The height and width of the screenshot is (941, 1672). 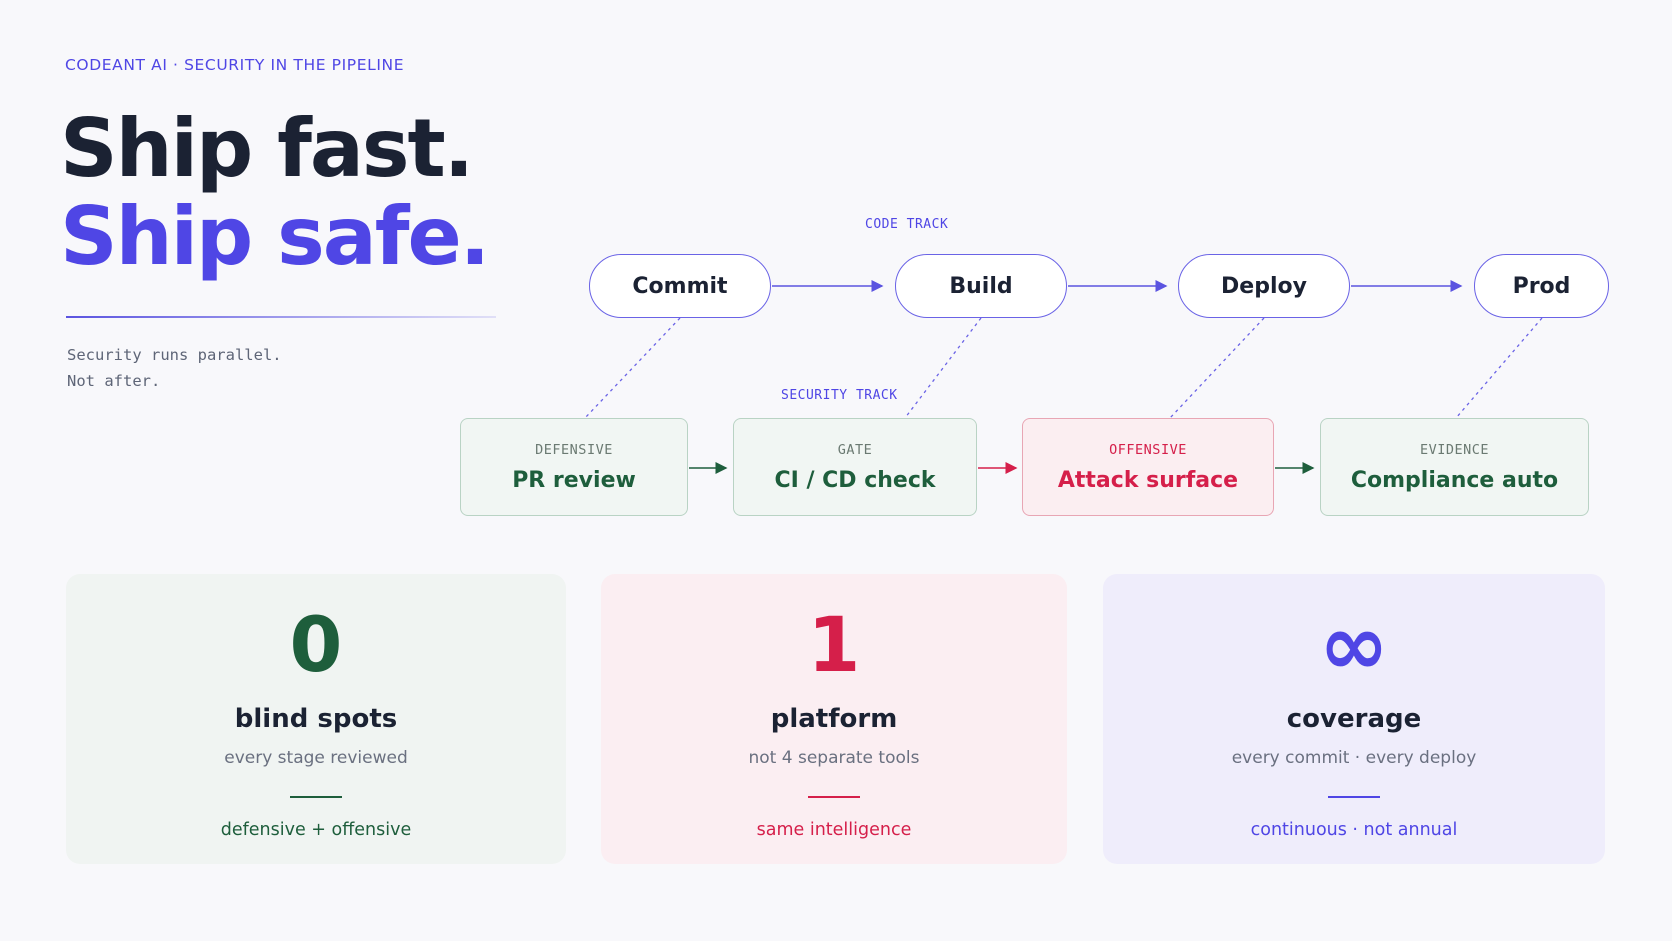 I want to click on headline: Ship fast. Ship safe., so click(x=275, y=192).